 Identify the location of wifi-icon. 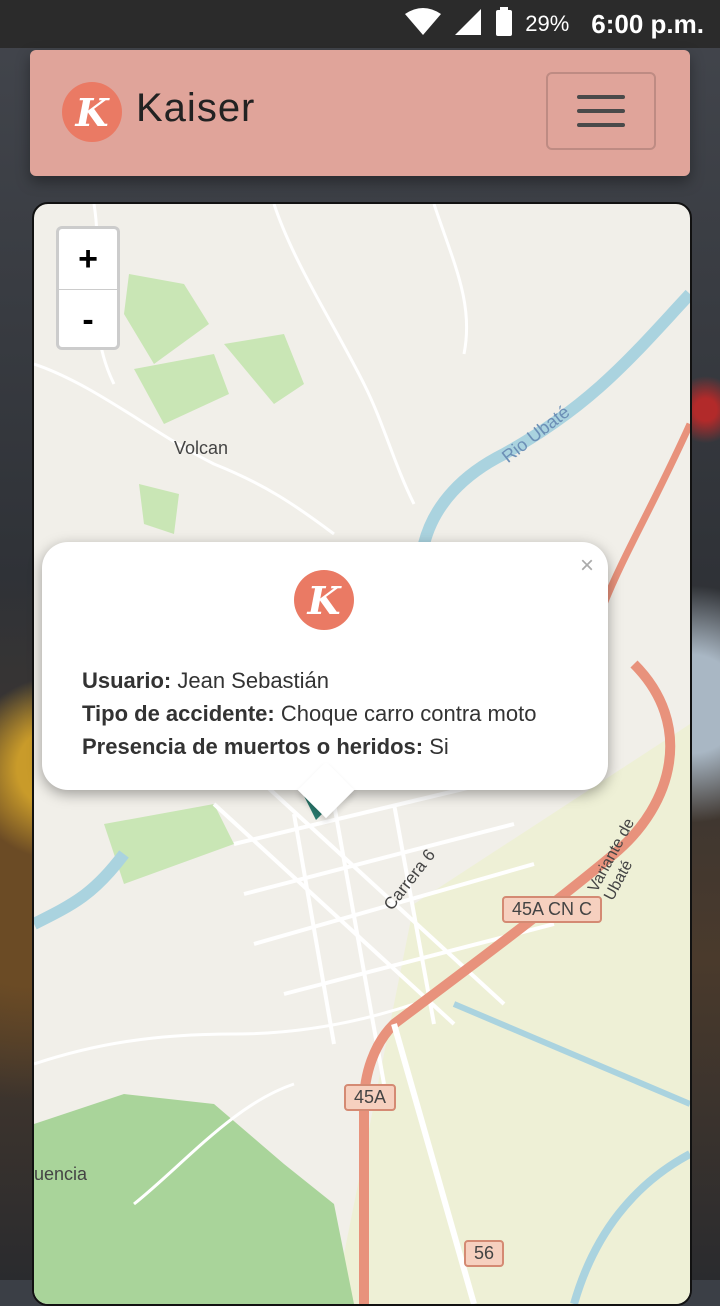
(423, 24).